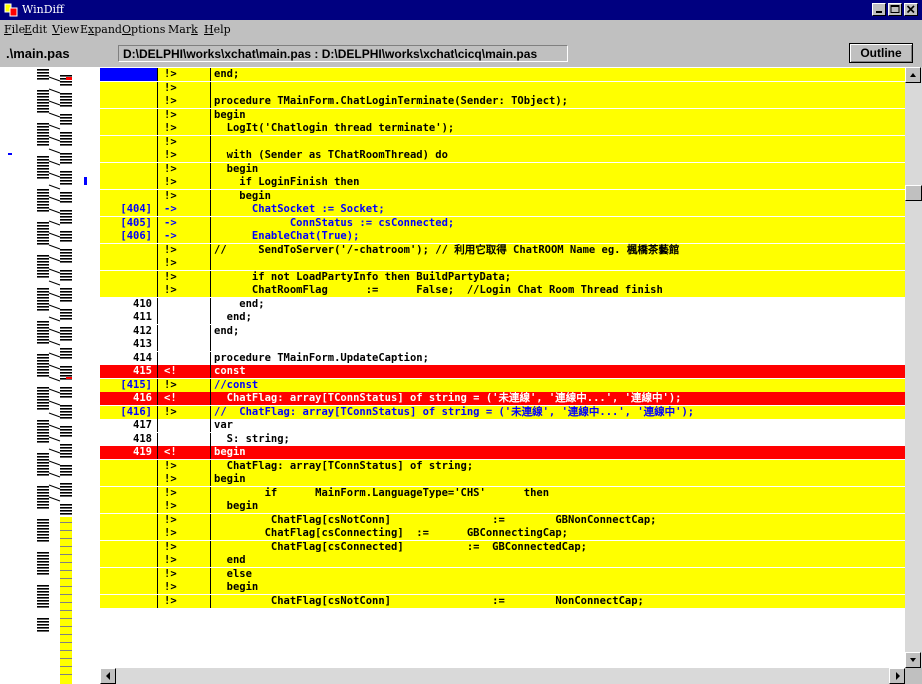 The image size is (922, 684). I want to click on diff-line: 410 end;, so click(502, 304).